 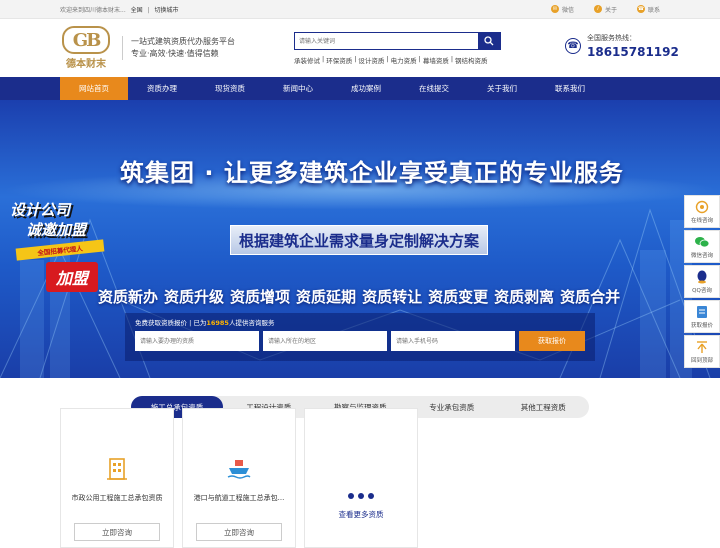 I want to click on logo-mark: GB, so click(x=86, y=40).